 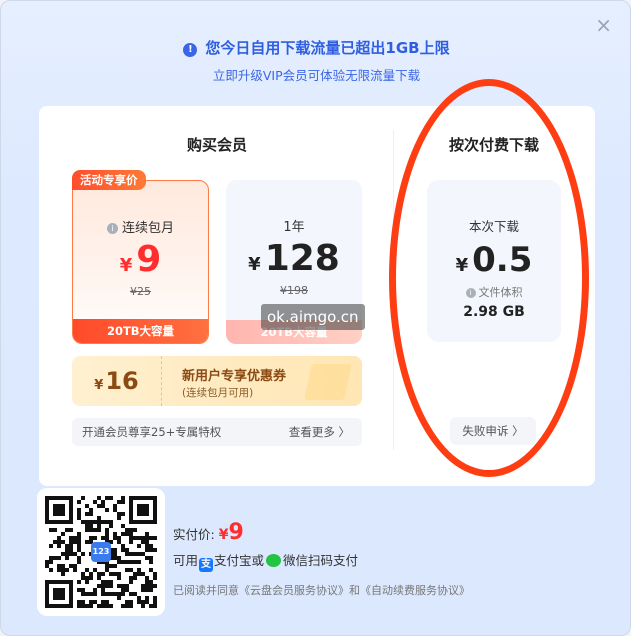 I want to click on promo-badge: 活动专享价, so click(x=109, y=180).